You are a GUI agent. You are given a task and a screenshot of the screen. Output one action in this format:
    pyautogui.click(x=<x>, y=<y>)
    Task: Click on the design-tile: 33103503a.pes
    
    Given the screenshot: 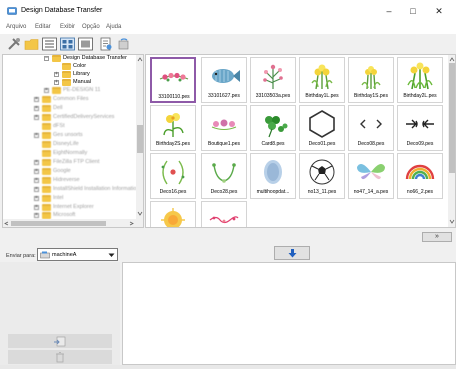 What is the action you would take?
    pyautogui.click(x=273, y=80)
    